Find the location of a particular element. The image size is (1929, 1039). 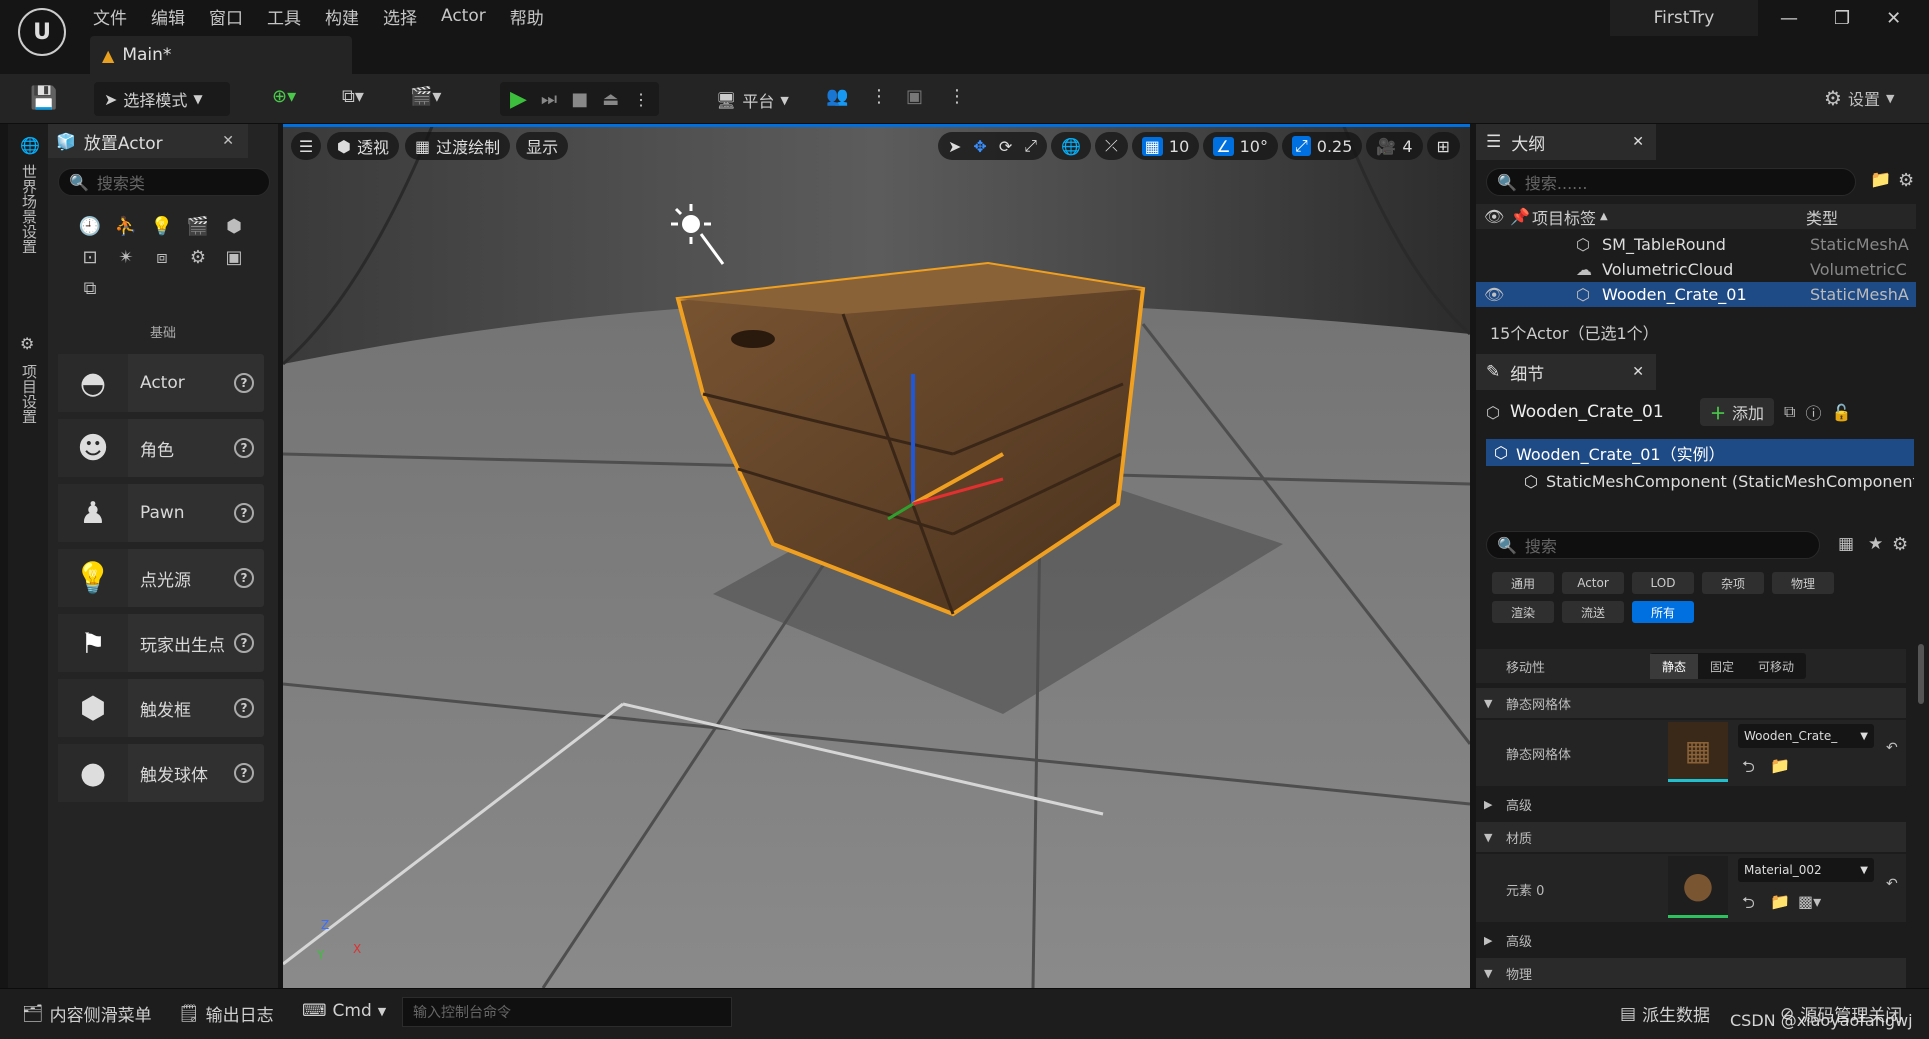

add-component-button: ＋ 添加 is located at coordinates (1736, 412).